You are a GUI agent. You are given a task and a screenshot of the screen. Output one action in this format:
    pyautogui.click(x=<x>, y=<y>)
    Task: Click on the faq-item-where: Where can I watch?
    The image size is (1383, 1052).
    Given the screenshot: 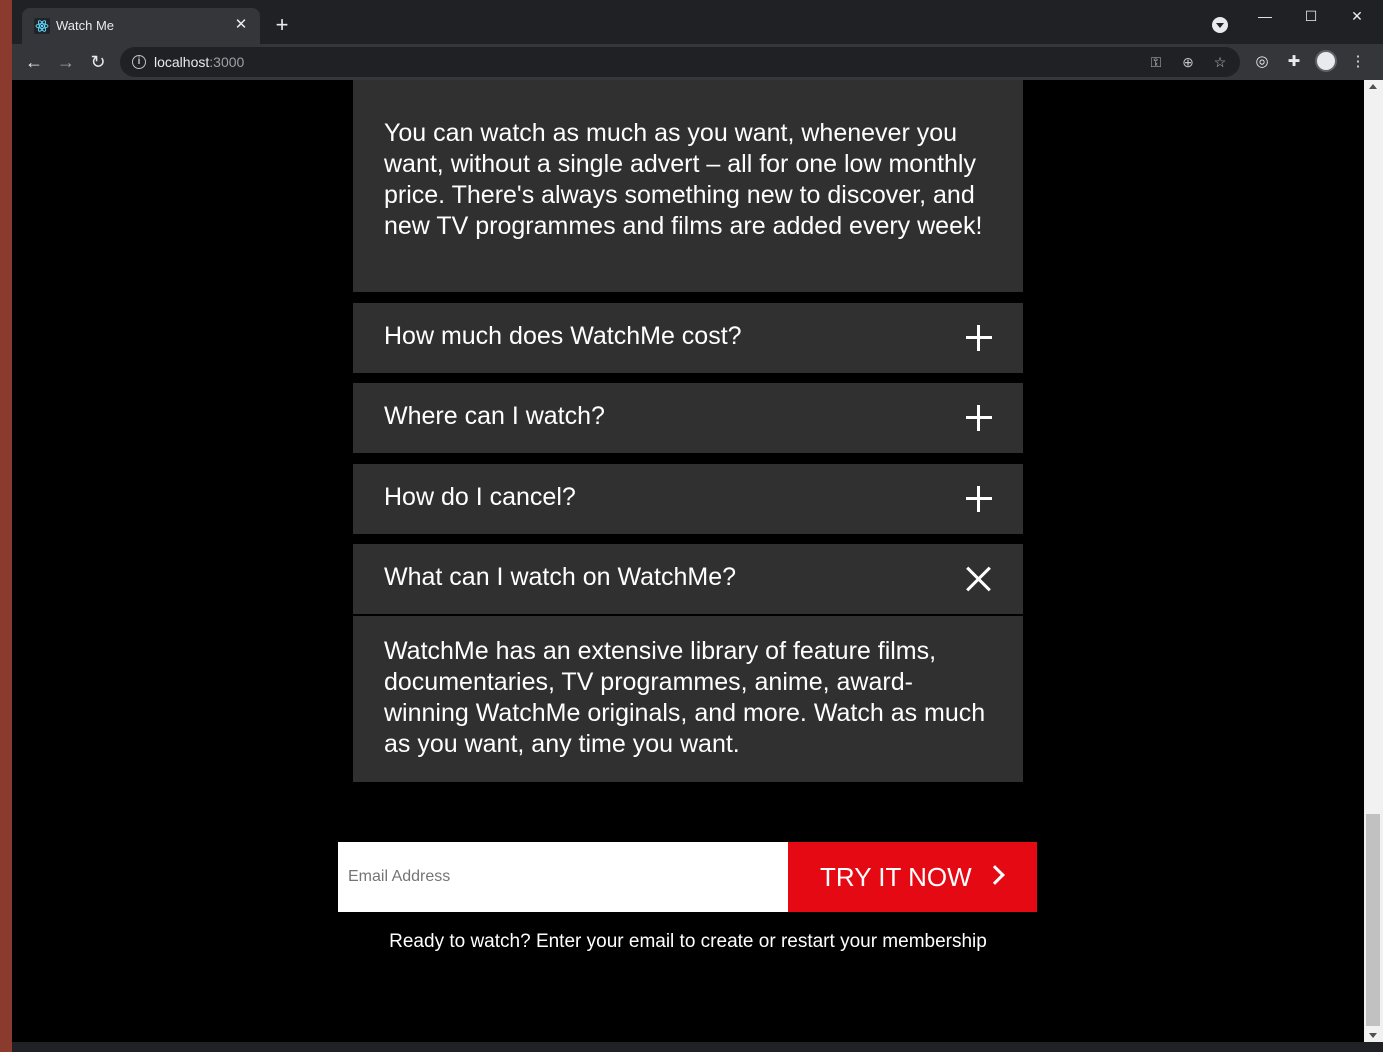 What is the action you would take?
    pyautogui.click(x=688, y=418)
    